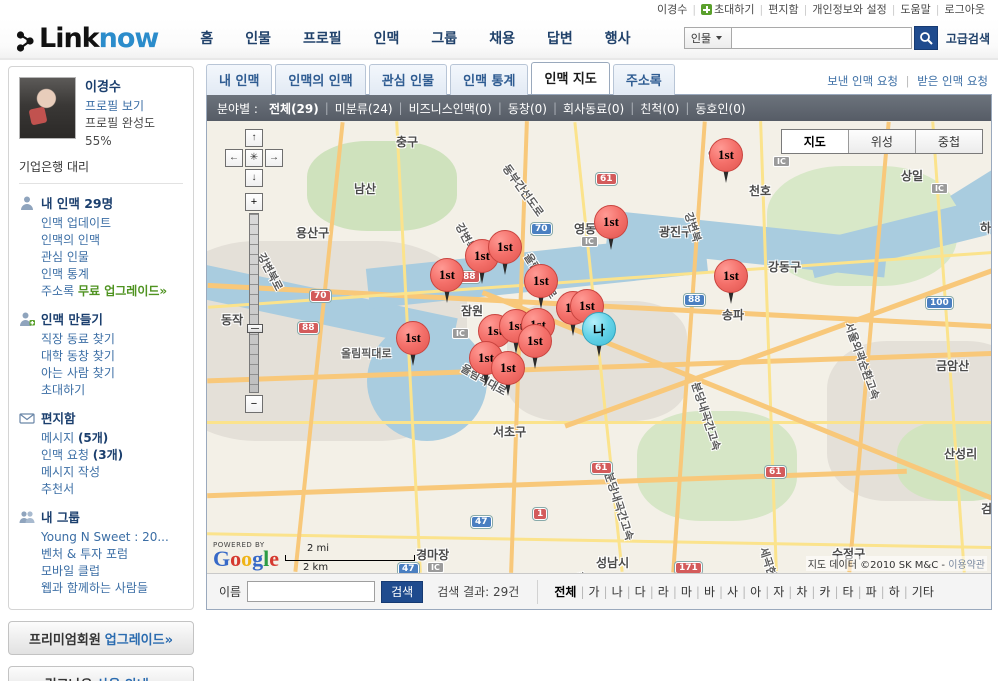  I want to click on nav-item-home: 홈, so click(206, 38).